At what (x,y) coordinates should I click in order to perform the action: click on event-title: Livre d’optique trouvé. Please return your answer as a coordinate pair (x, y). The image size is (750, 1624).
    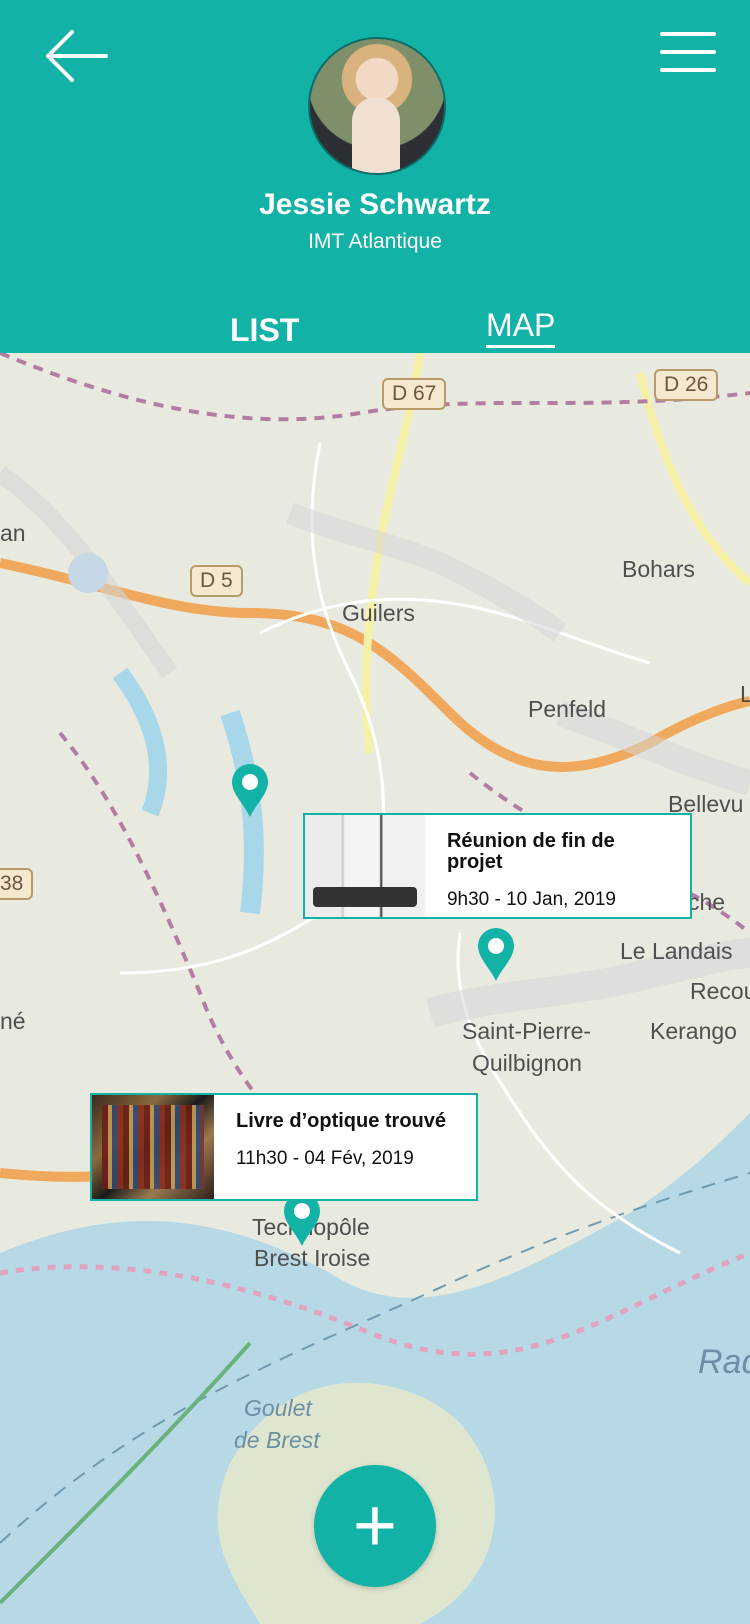
    Looking at the image, I should click on (341, 1121).